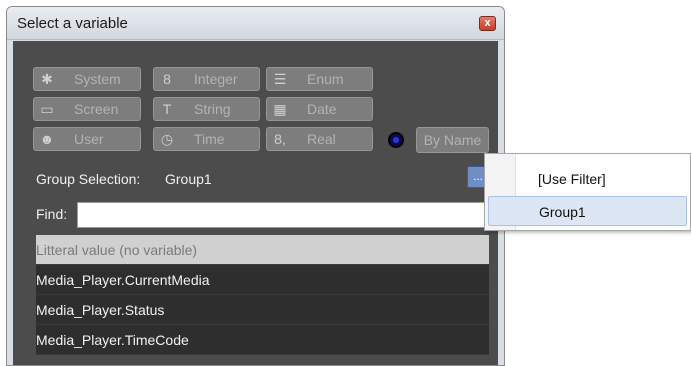  Describe the element at coordinates (255, 23) in the screenshot. I see `title-bar: Select a variable x` at that location.